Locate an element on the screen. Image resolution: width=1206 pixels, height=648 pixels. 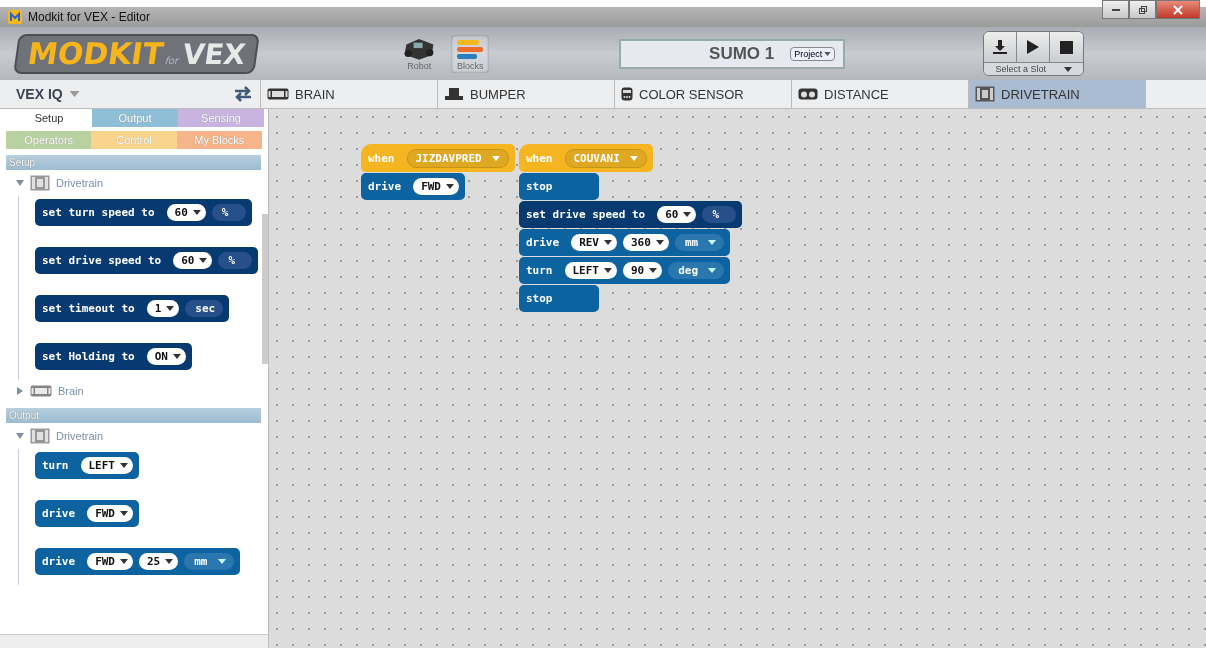
unit-dropdown: sec is located at coordinates (204, 308).